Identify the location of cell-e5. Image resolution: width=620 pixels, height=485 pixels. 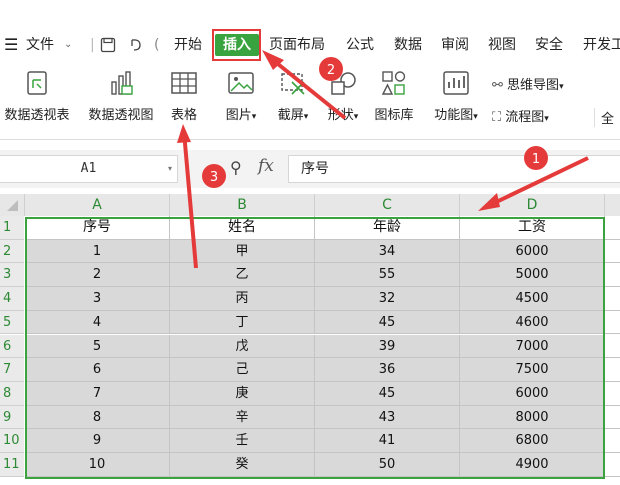
(612, 322).